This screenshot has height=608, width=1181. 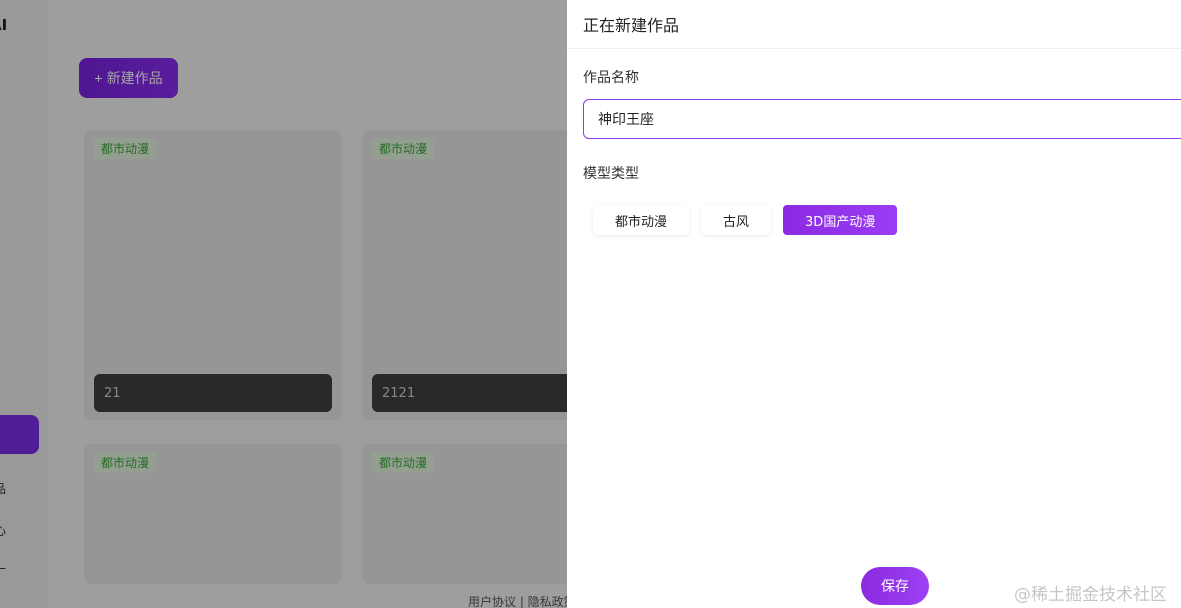 What do you see at coordinates (874, 24) in the screenshot?
I see `drawer-title: 正在新建作品` at bounding box center [874, 24].